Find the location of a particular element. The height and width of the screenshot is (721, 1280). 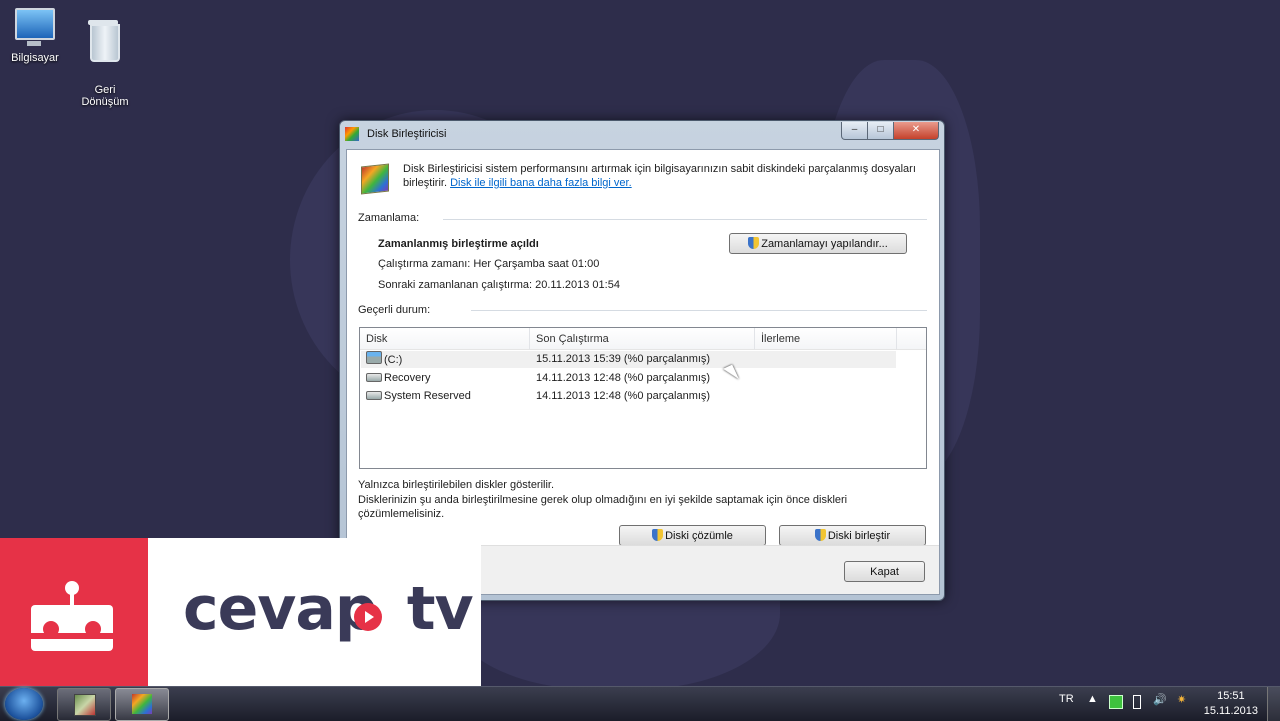

taskbar-item-defragmenter is located at coordinates (142, 704).